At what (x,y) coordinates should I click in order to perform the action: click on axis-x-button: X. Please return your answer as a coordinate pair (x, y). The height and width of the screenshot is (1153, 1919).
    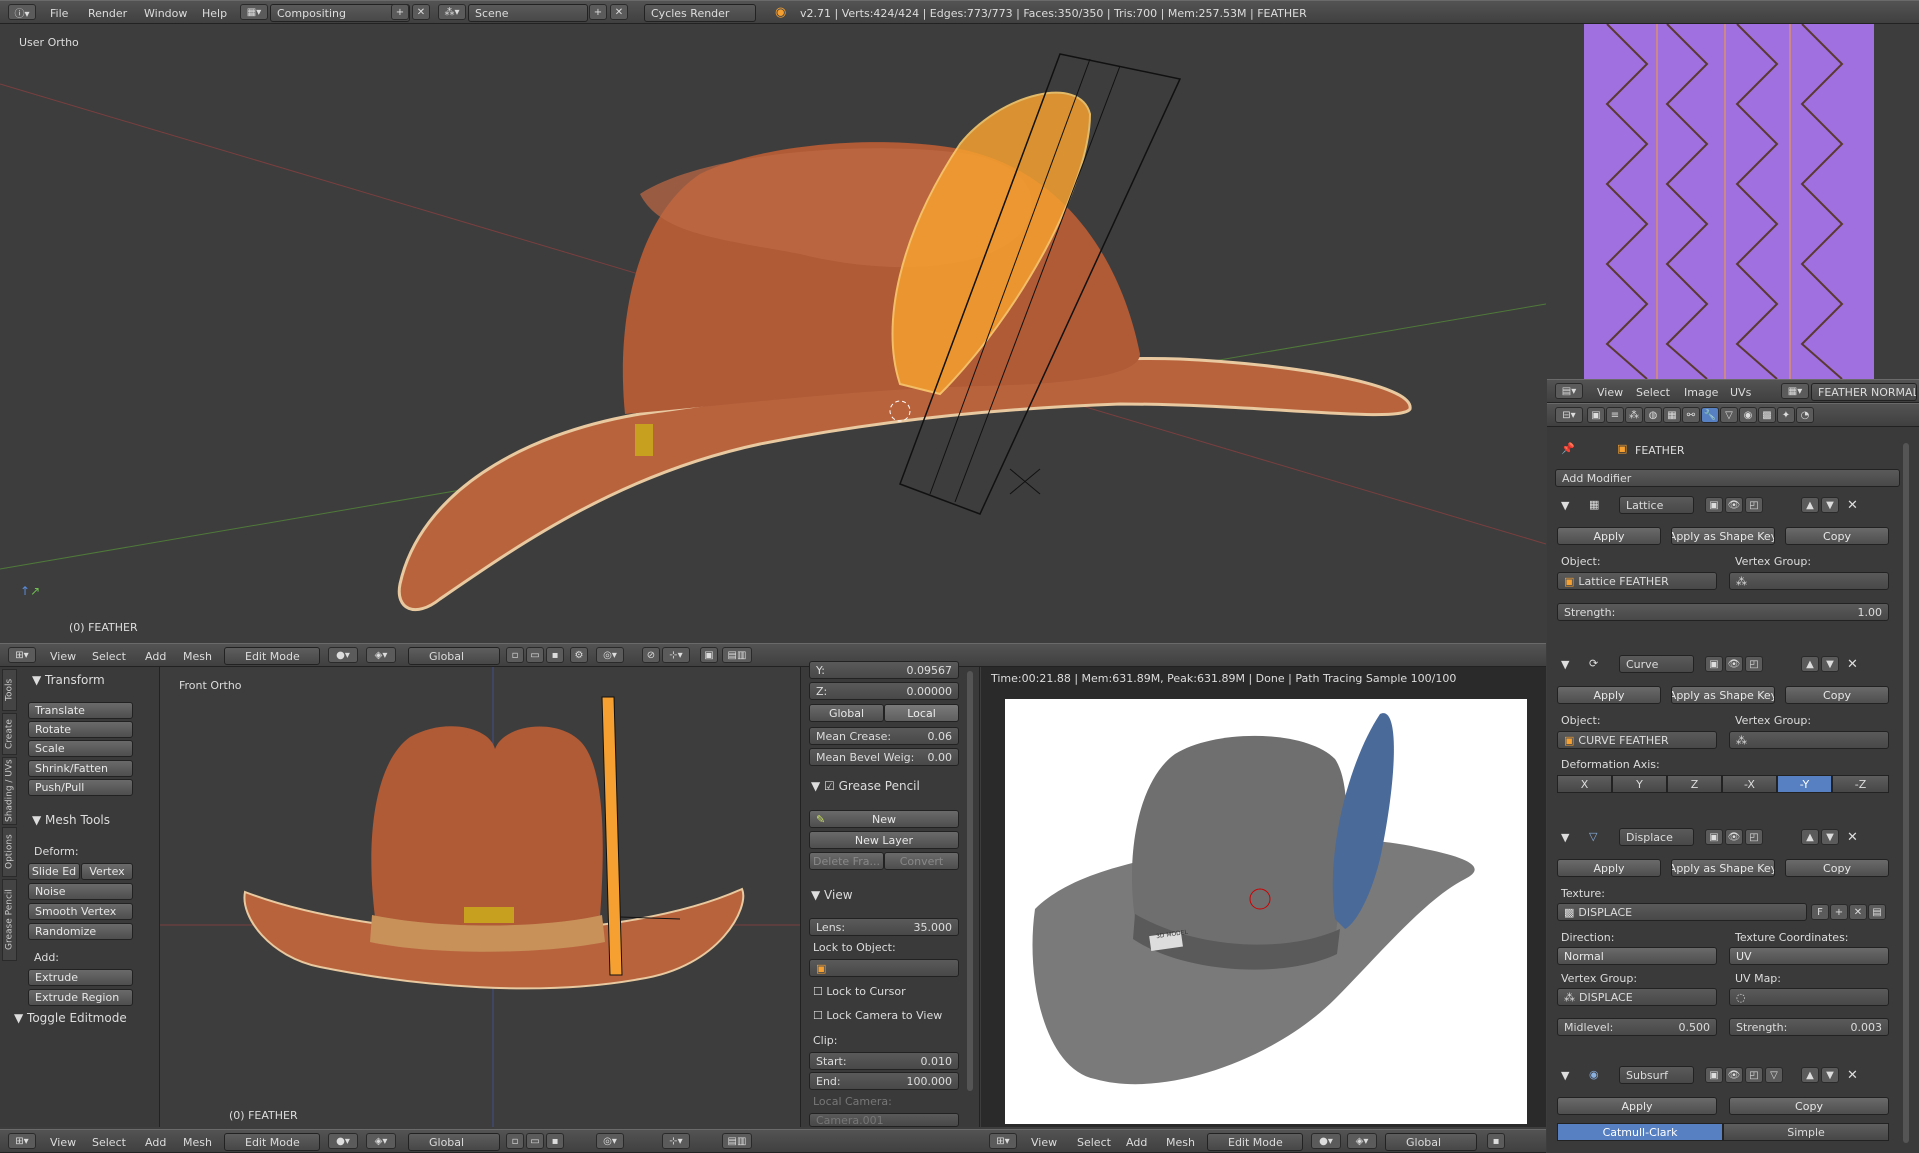
    Looking at the image, I should click on (1584, 784).